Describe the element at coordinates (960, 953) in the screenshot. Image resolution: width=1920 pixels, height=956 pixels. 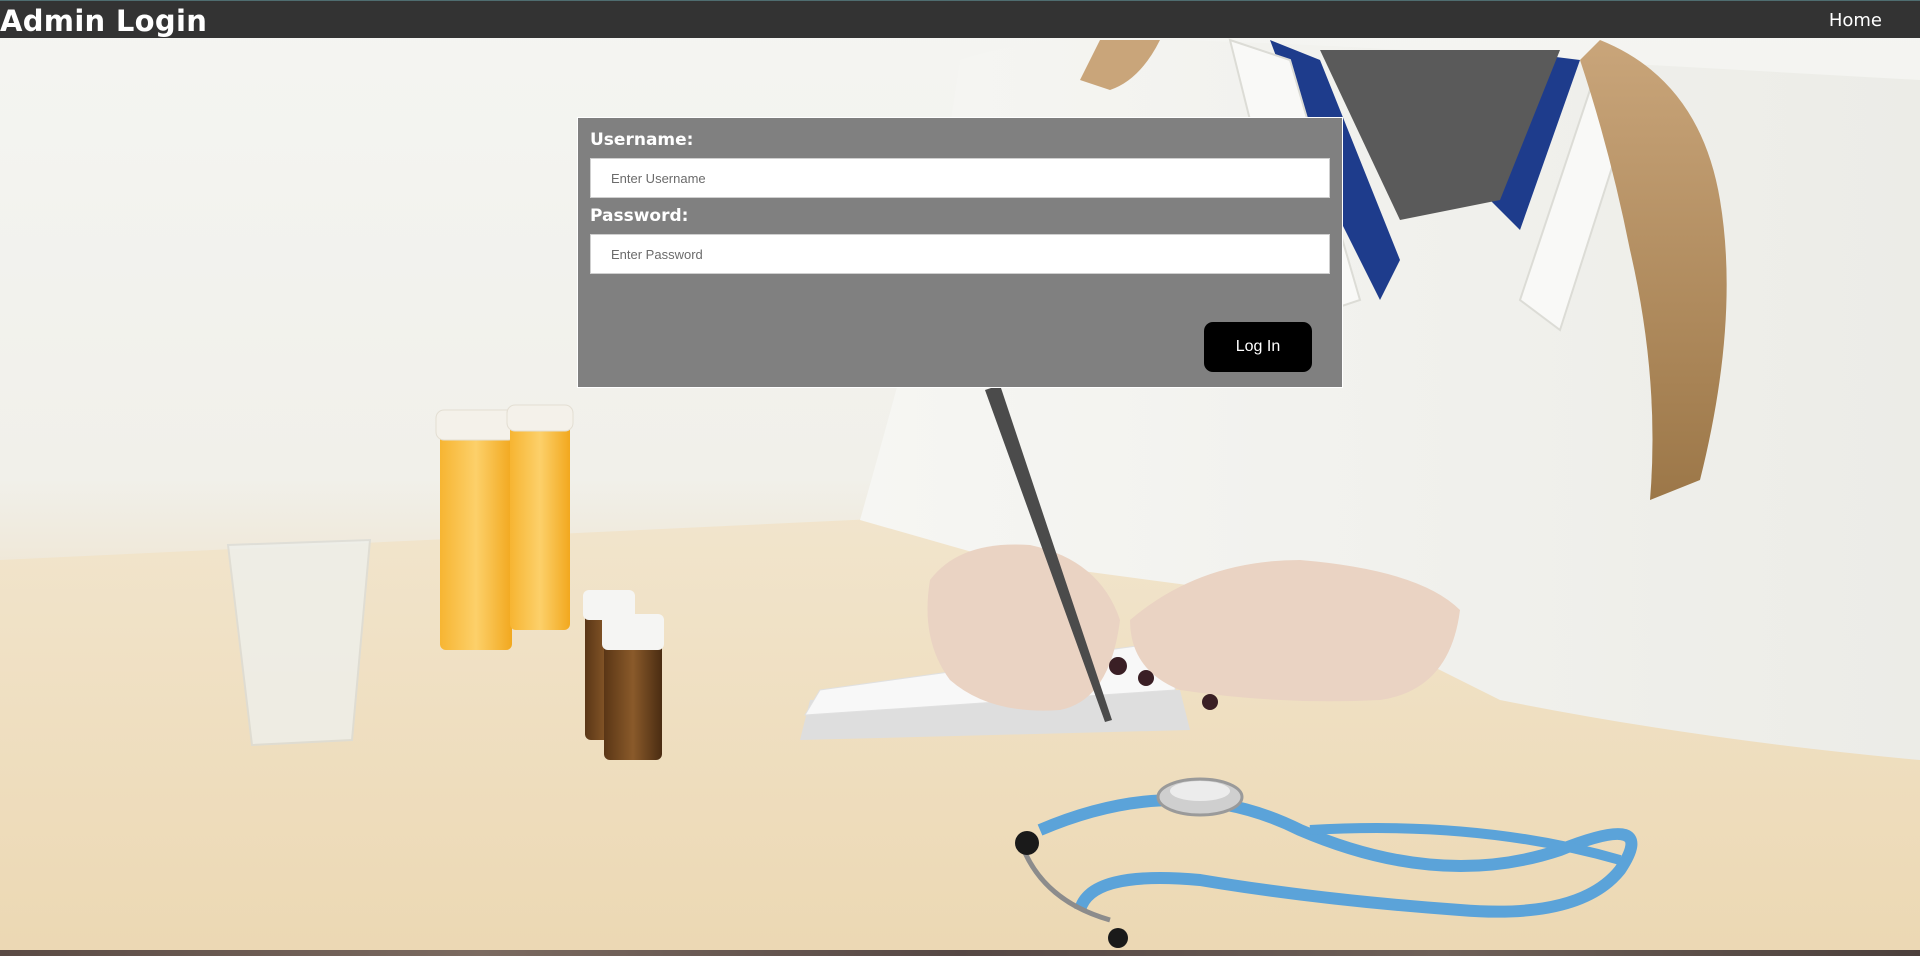
I see `bottom-strip` at that location.